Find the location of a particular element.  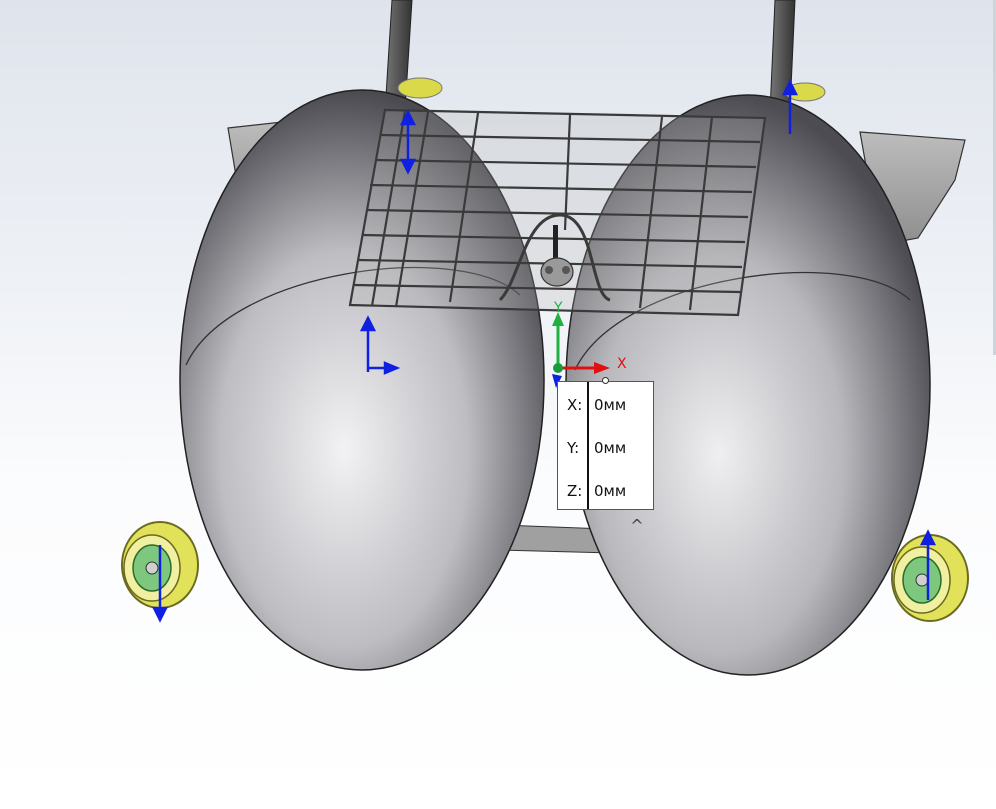

coordinate-row-x: X: 0мм is located at coordinates (605, 405).